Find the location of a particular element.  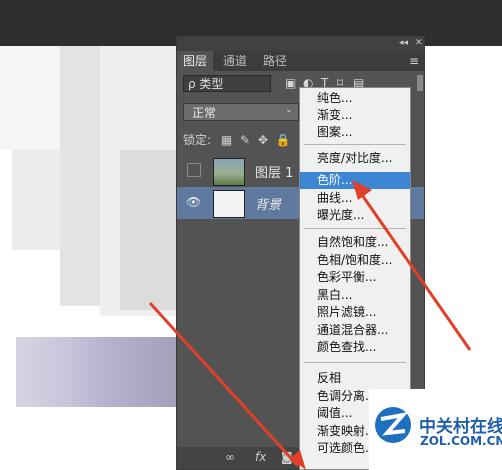

watermark-en: ZOL.COM.CN is located at coordinates (461, 441).